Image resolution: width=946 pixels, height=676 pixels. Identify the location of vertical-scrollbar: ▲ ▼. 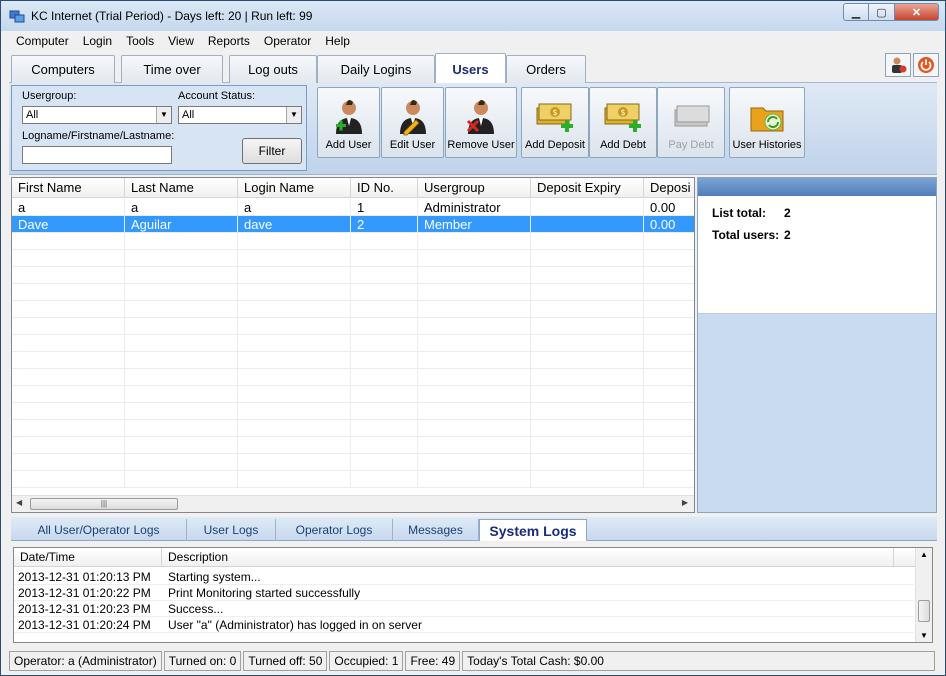
(923, 595).